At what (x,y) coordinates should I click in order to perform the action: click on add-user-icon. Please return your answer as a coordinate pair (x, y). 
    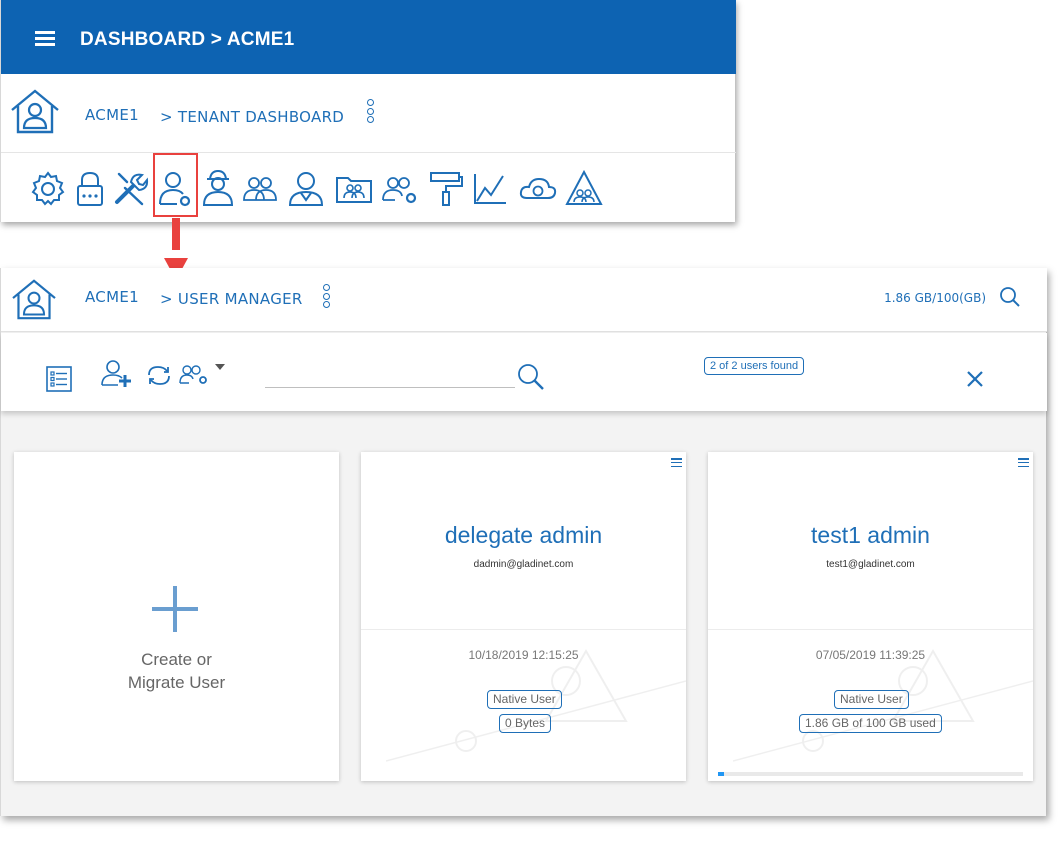
    Looking at the image, I should click on (117, 373).